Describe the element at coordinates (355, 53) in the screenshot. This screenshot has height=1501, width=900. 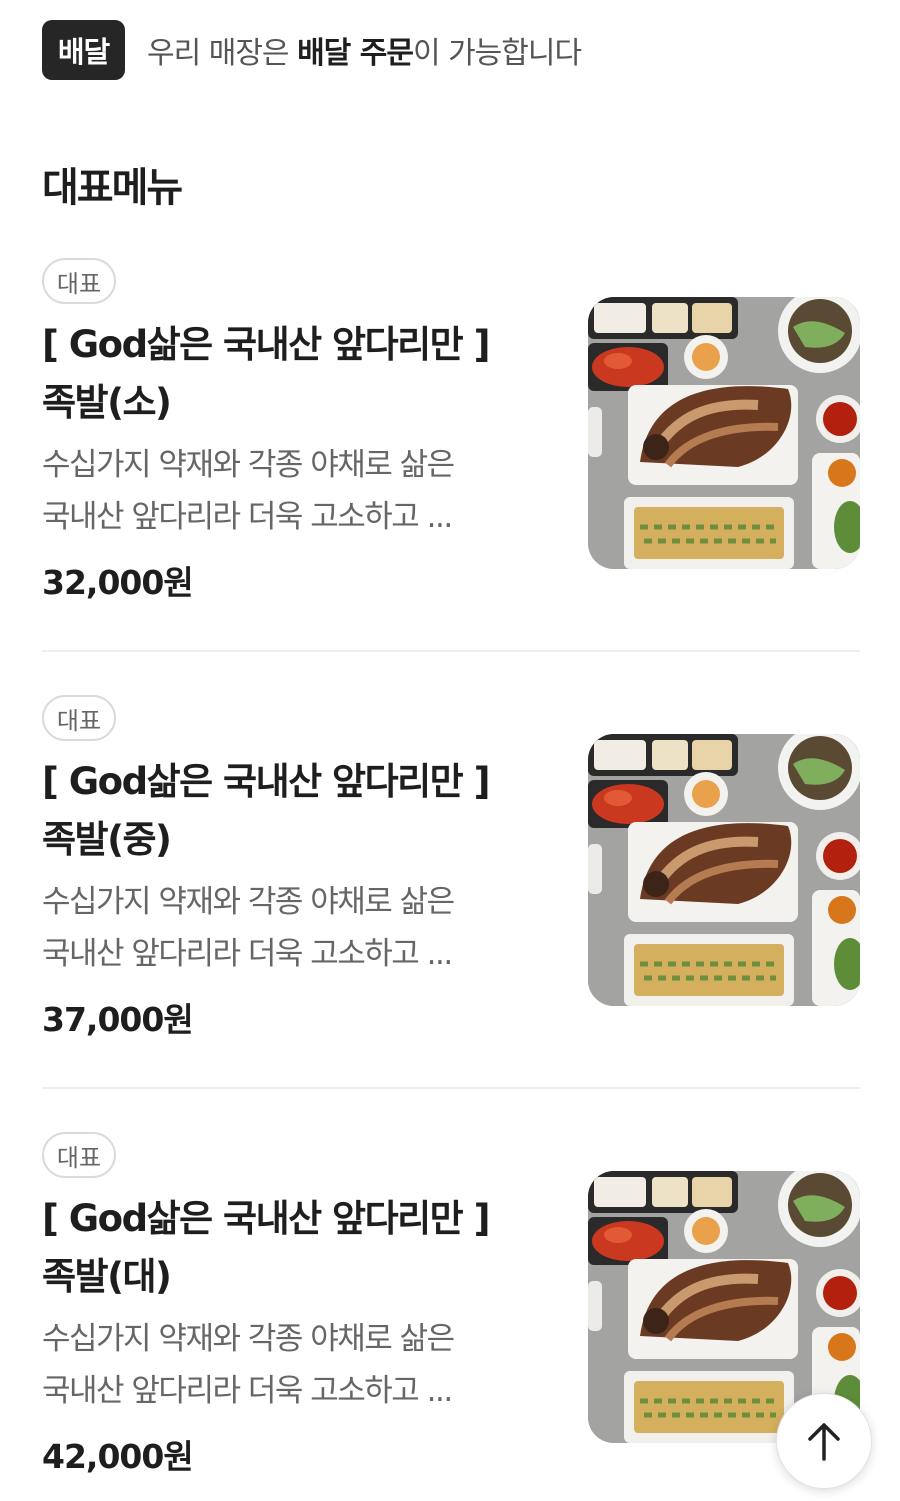
I see `delivery-notice-bold: 배달 주문` at that location.